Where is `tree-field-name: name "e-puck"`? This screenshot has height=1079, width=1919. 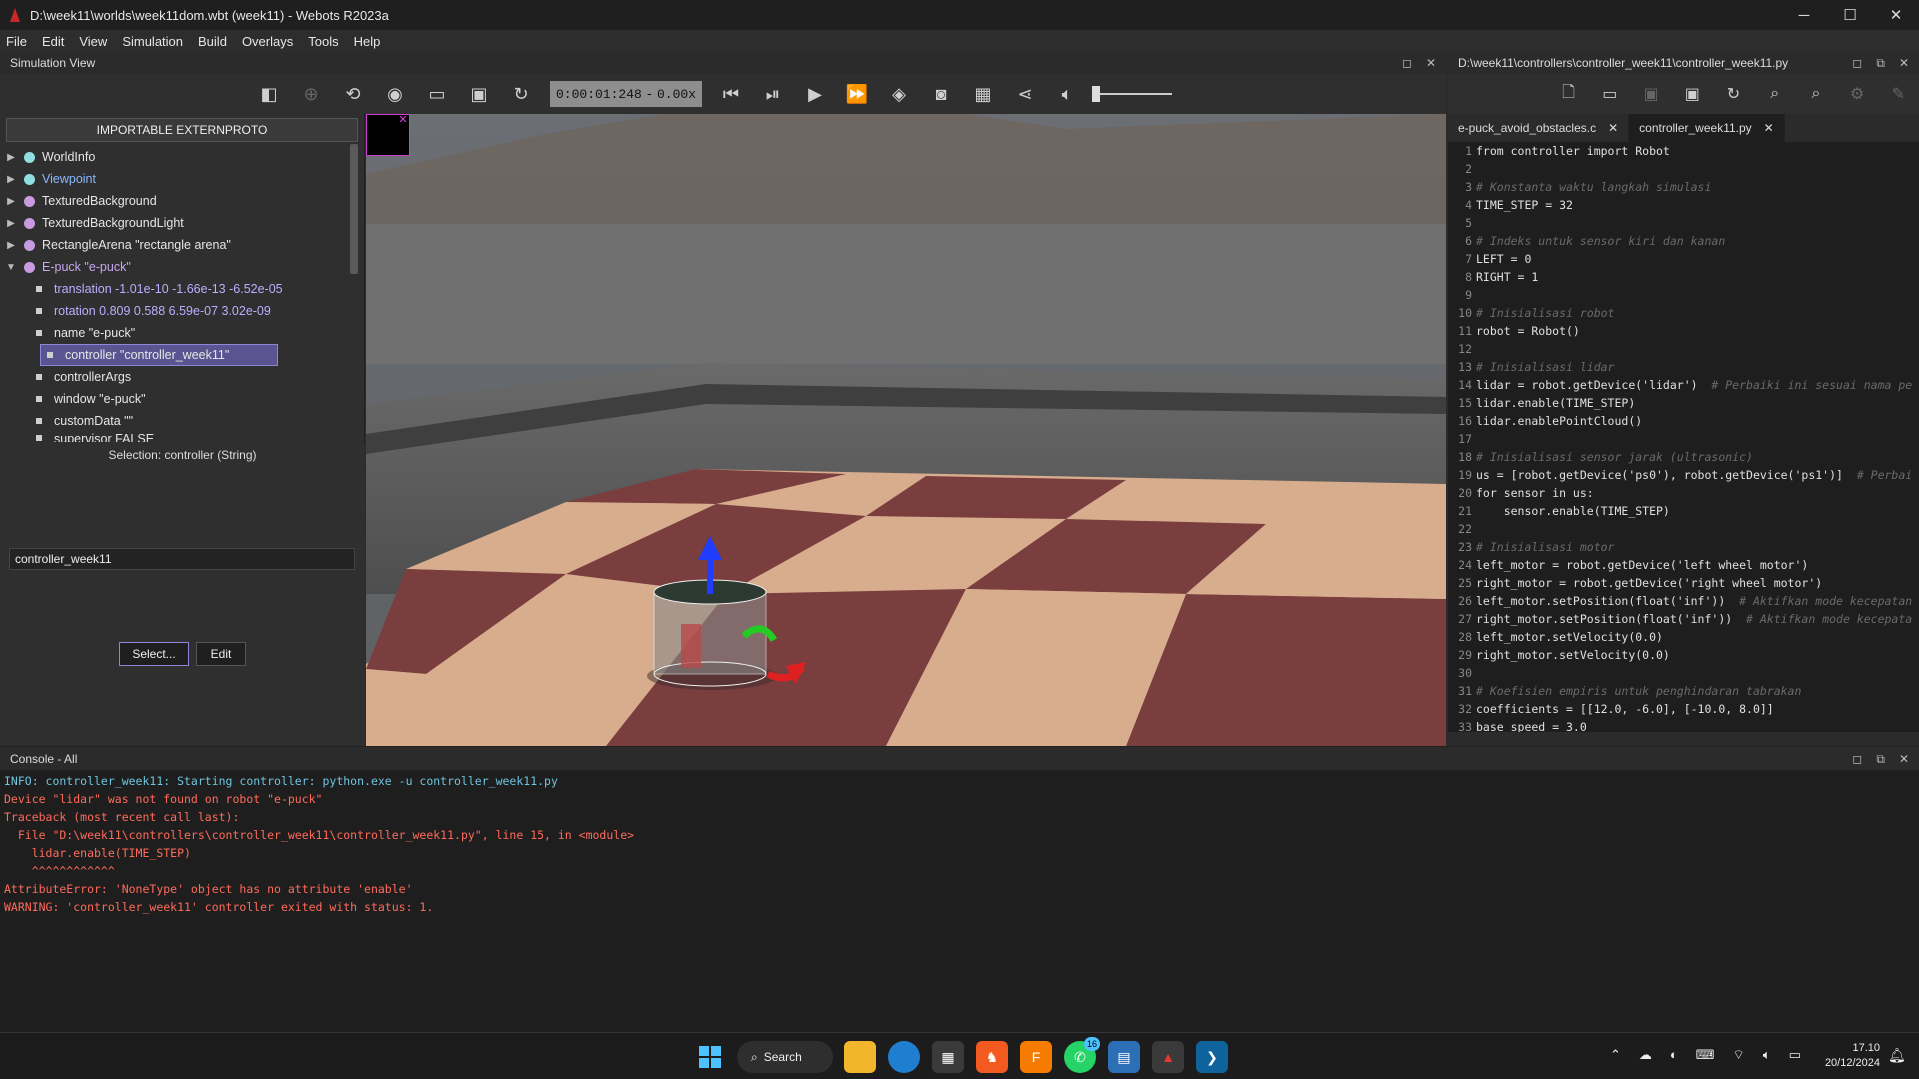 tree-field-name: name "e-puck" is located at coordinates (182, 333).